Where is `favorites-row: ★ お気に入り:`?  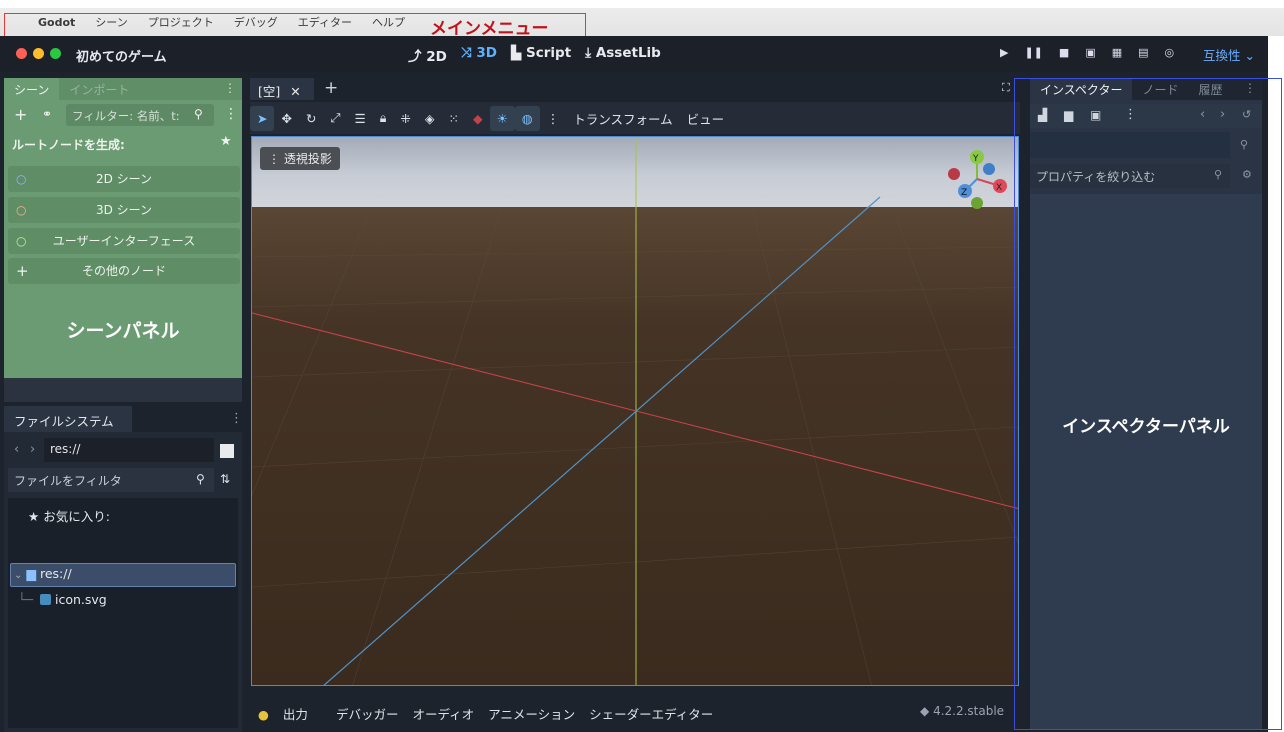
favorites-row: ★ お気に入り: is located at coordinates (69, 515).